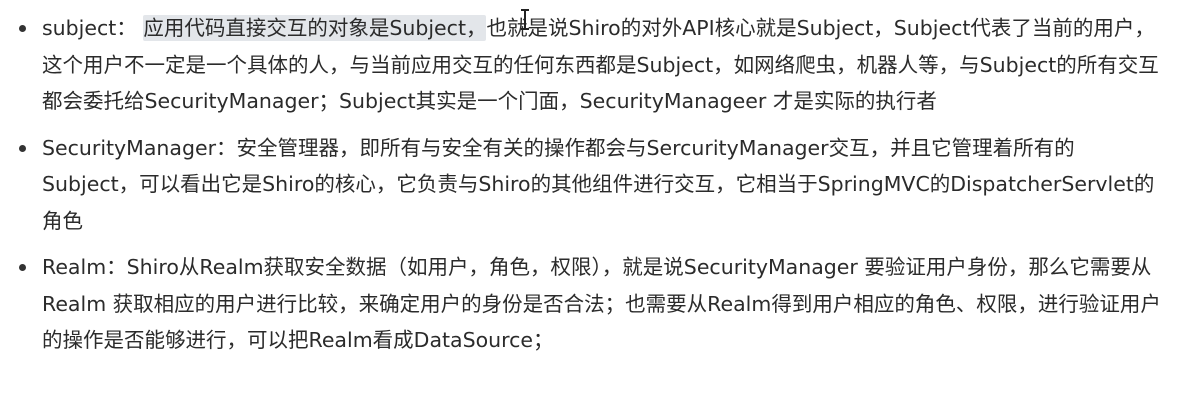 Image resolution: width=1182 pixels, height=404 pixels. I want to click on term-securitymanager: SecurityManager：, so click(139, 147).